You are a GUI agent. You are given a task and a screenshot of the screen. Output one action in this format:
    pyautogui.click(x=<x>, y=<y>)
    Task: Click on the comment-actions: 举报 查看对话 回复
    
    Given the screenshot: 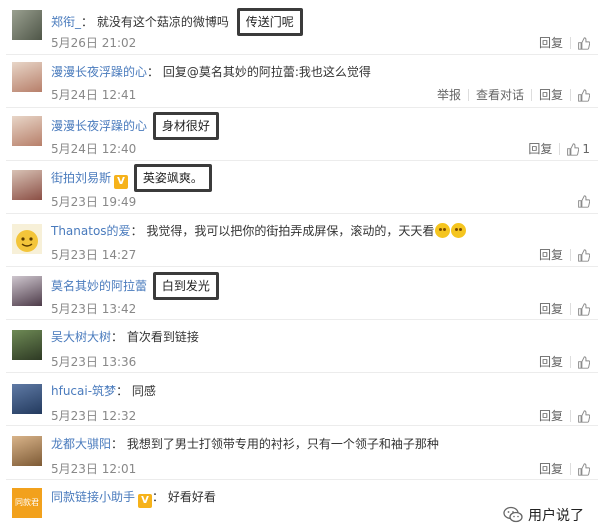 What is the action you would take?
    pyautogui.click(x=510, y=95)
    